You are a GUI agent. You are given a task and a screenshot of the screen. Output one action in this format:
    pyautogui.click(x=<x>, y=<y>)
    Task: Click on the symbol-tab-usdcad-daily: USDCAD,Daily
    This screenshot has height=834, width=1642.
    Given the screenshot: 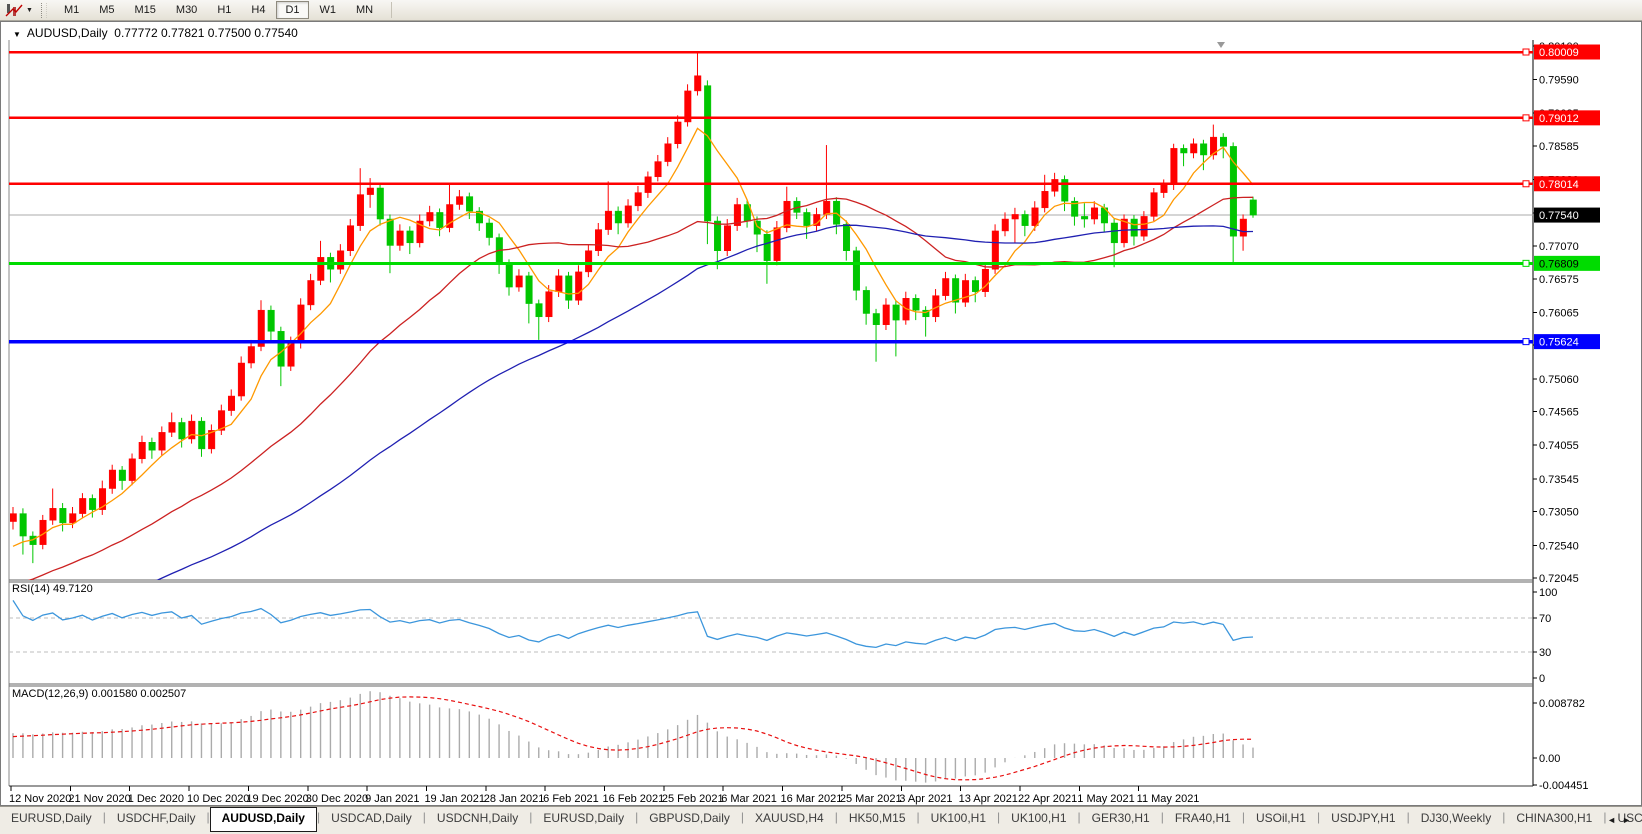 What is the action you would take?
    pyautogui.click(x=371, y=819)
    